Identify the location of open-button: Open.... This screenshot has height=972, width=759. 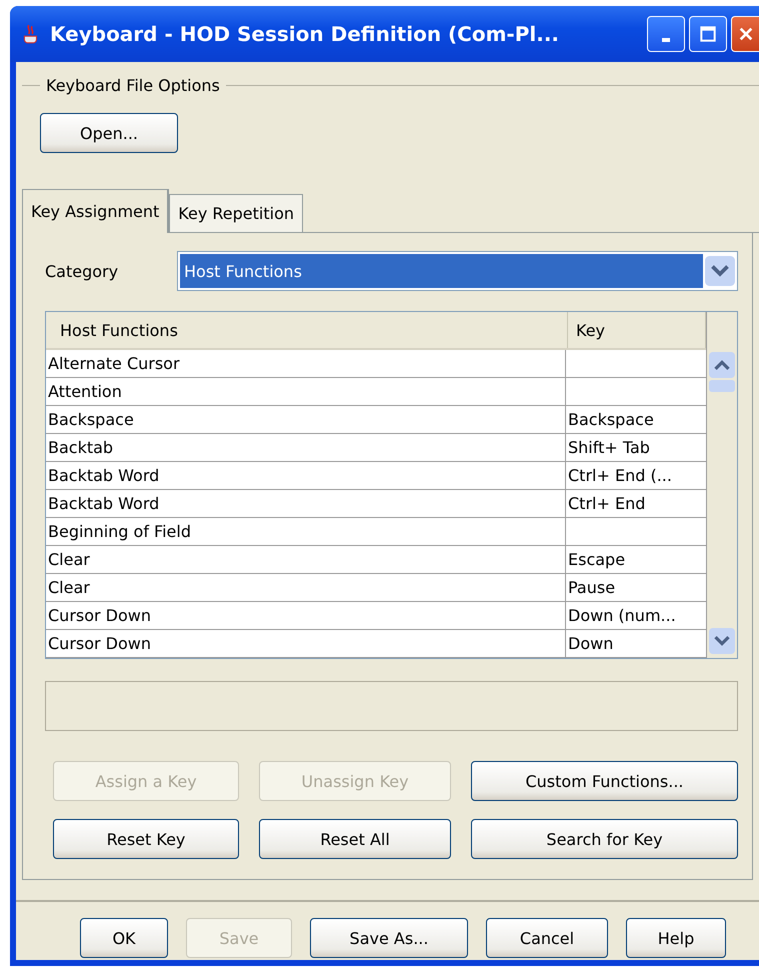
(109, 133).